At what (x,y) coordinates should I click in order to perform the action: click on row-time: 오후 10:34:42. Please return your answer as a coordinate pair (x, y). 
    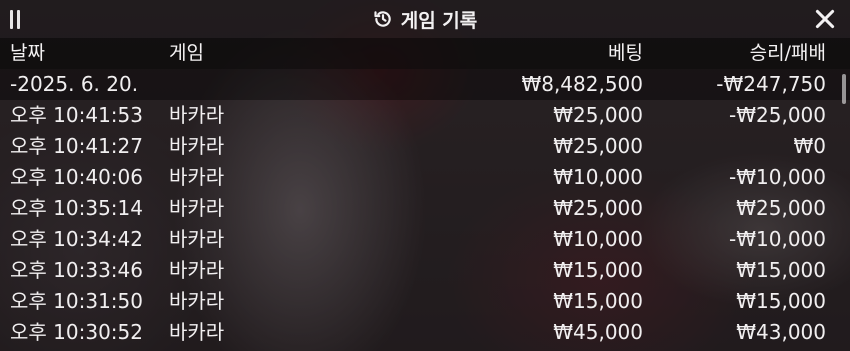
    Looking at the image, I should click on (76, 239).